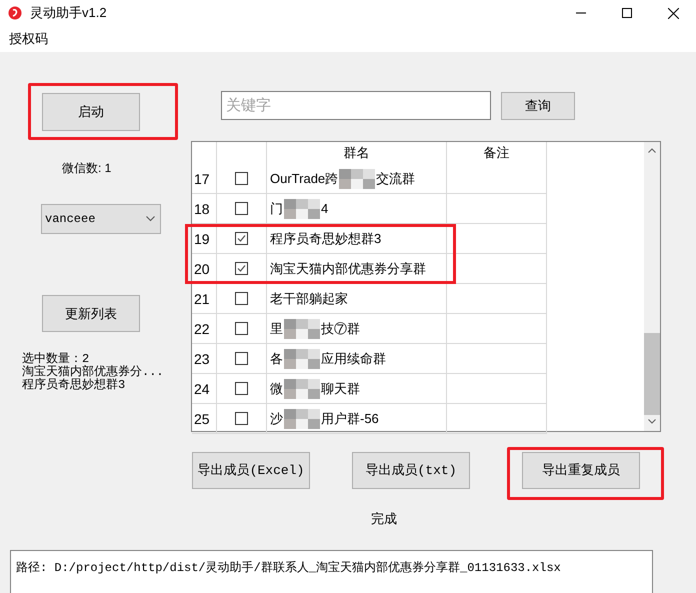 The width and height of the screenshot is (696, 593). I want to click on scroll-up-icon, so click(652, 150).